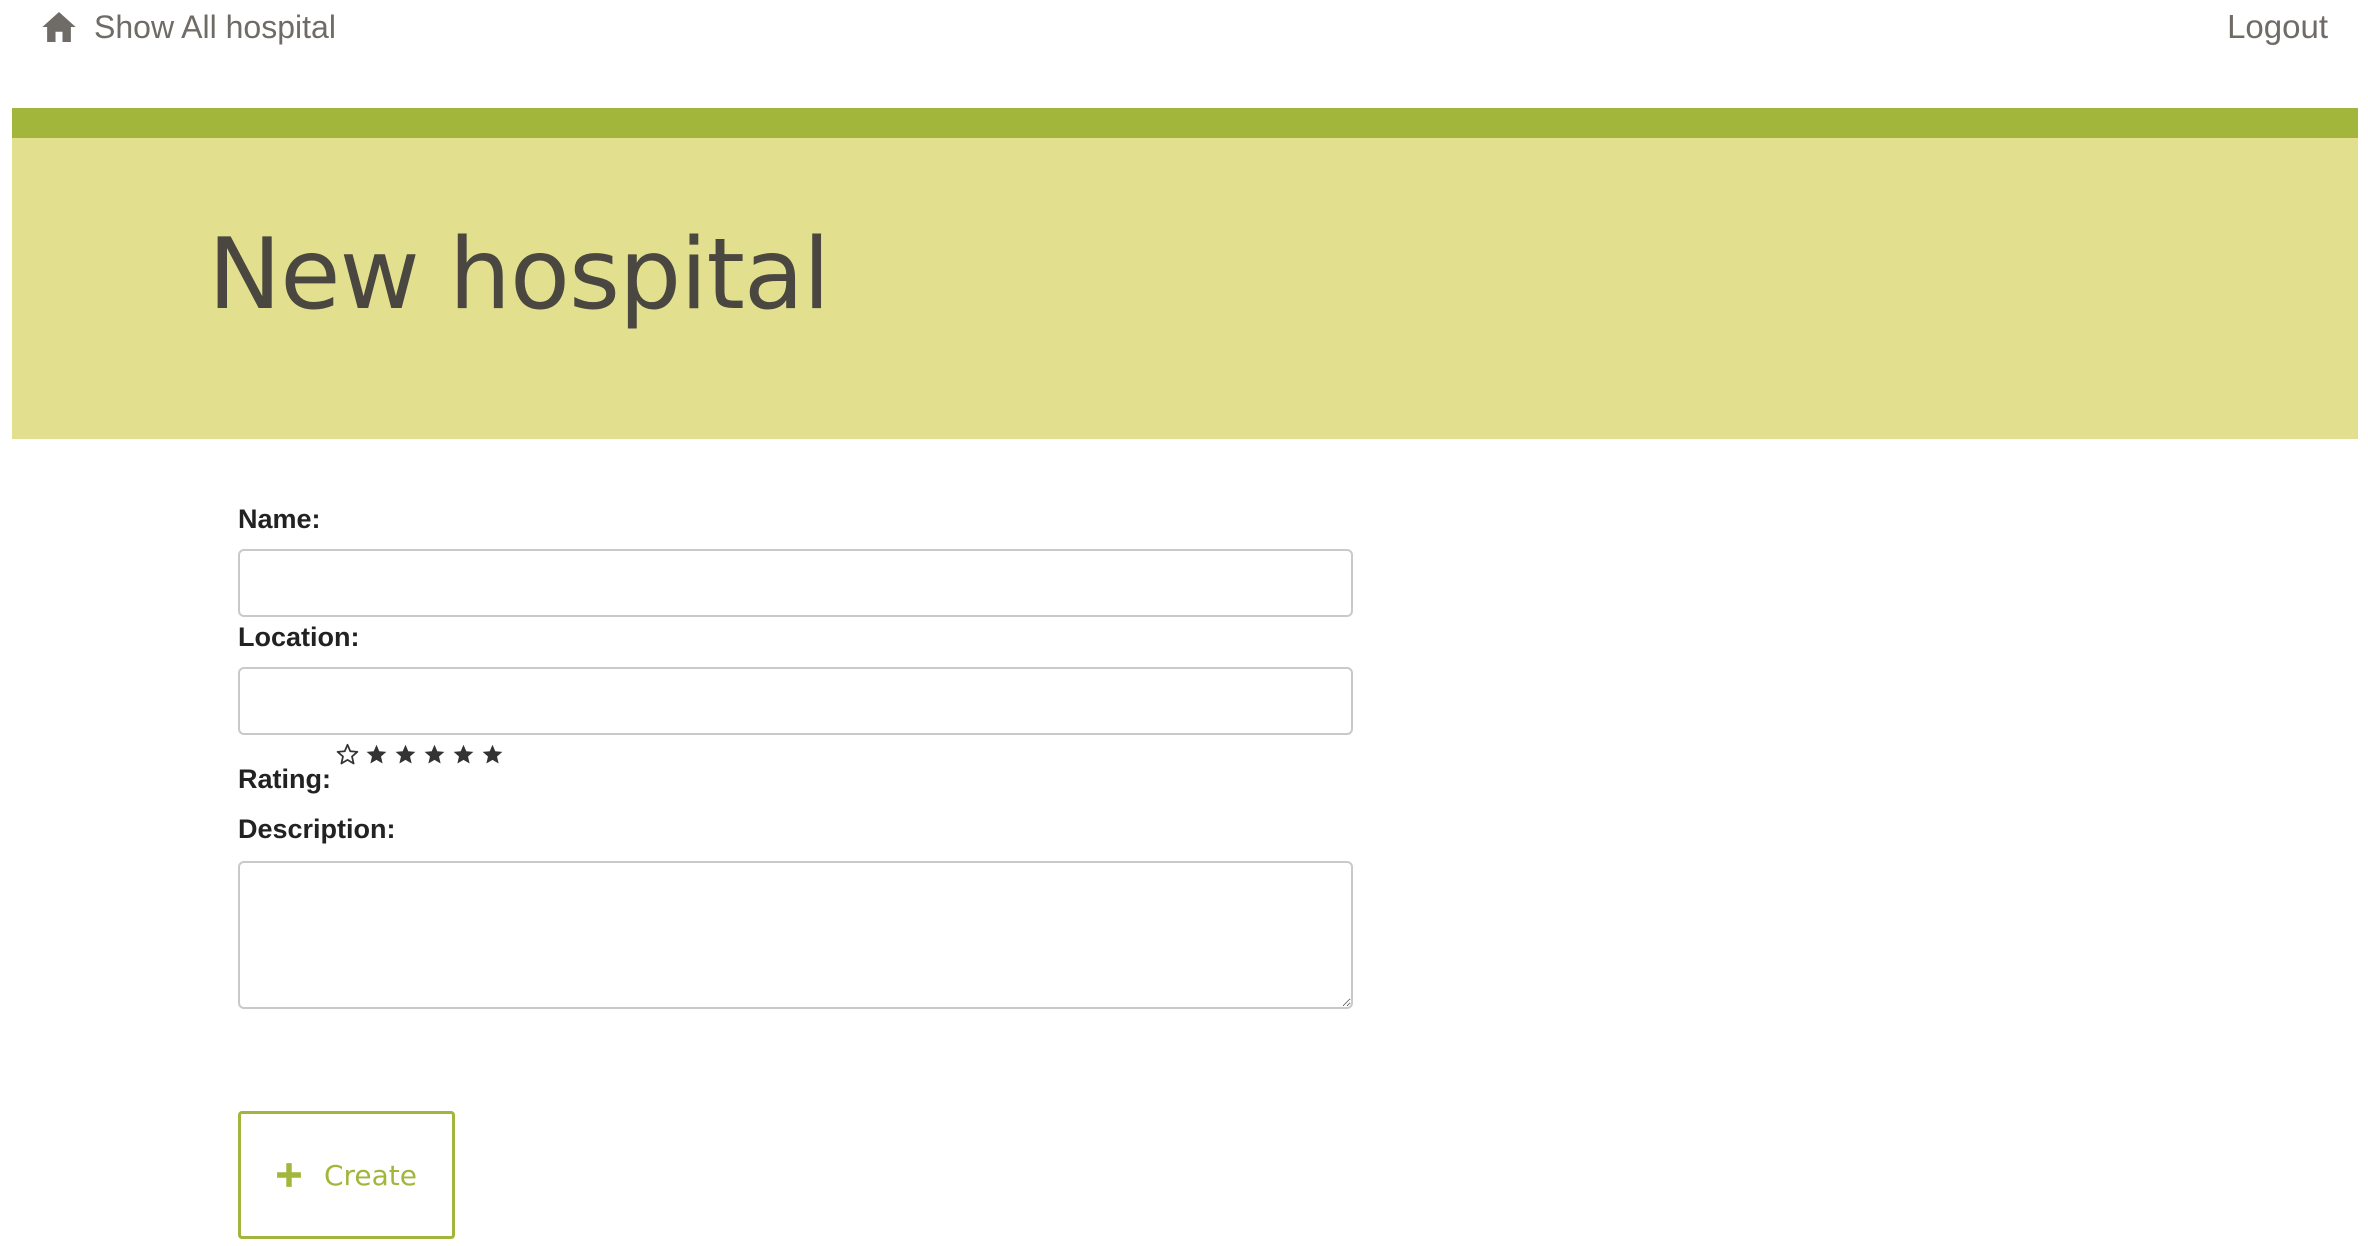  Describe the element at coordinates (289, 1175) in the screenshot. I see `plus-icon` at that location.